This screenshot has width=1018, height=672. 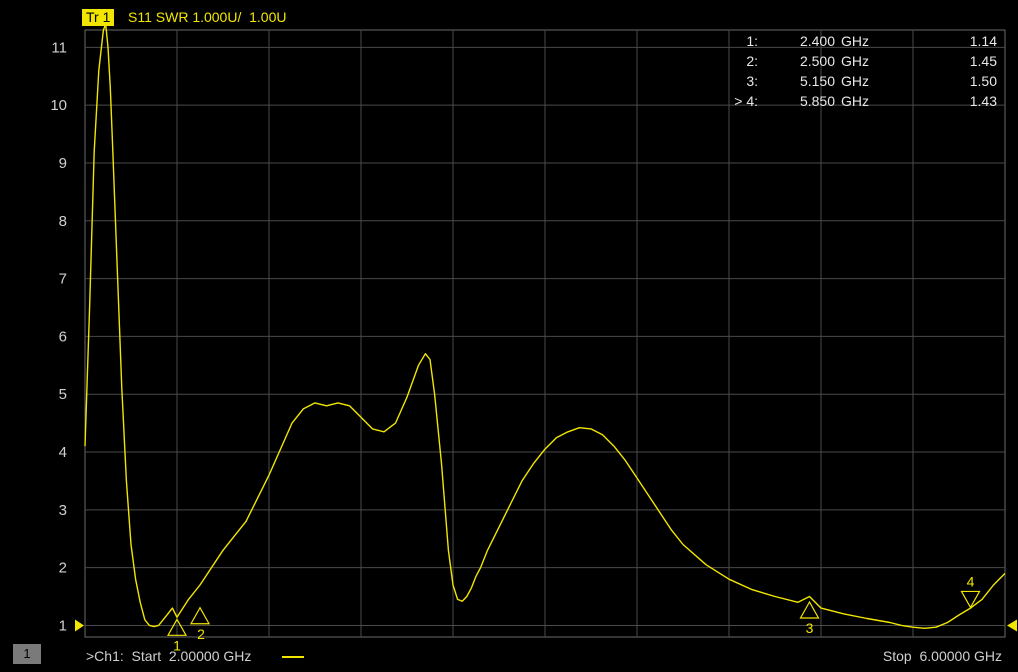 What do you see at coordinates (58, 336) in the screenshot?
I see `y-tick-labels: 1 2 3 4 5 6 7 8 9 10 11` at bounding box center [58, 336].